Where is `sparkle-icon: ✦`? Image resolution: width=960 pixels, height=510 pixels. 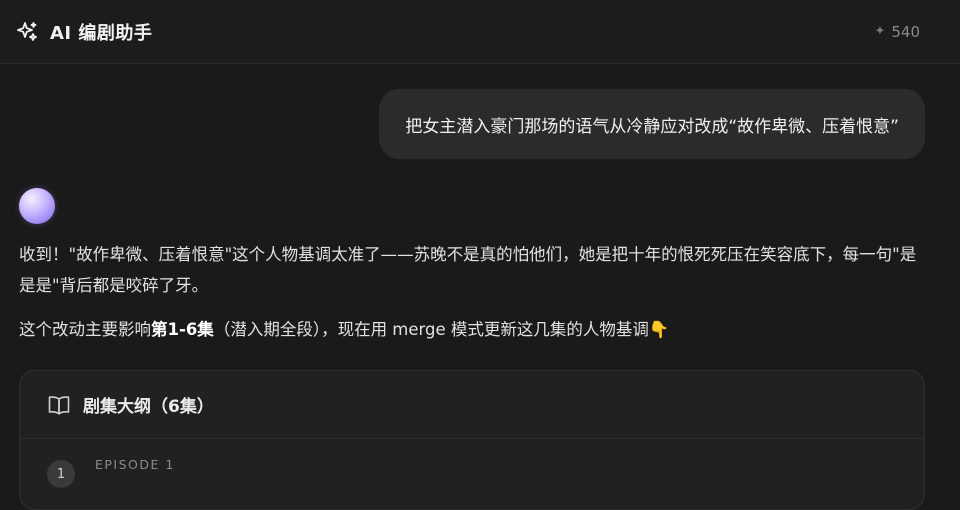
sparkle-icon: ✦ is located at coordinates (880, 31).